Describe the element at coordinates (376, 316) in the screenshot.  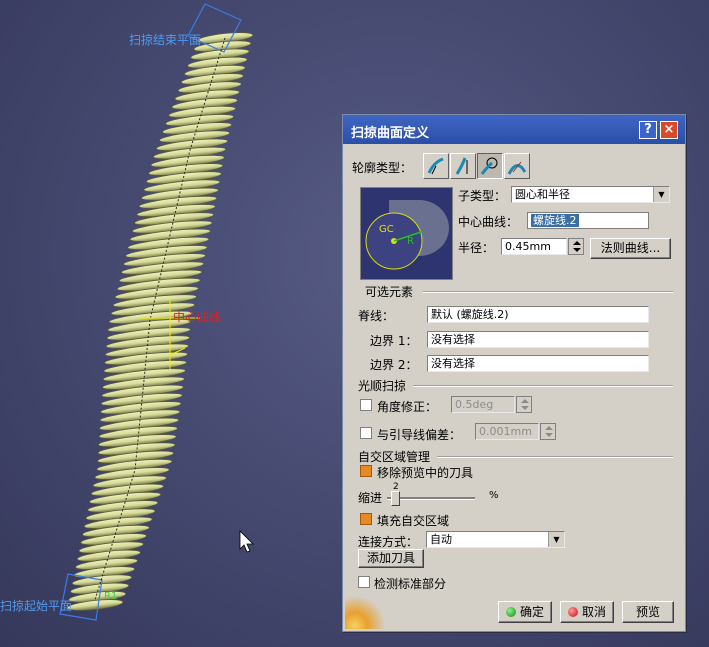
I see `spine-label: 脊线：` at that location.